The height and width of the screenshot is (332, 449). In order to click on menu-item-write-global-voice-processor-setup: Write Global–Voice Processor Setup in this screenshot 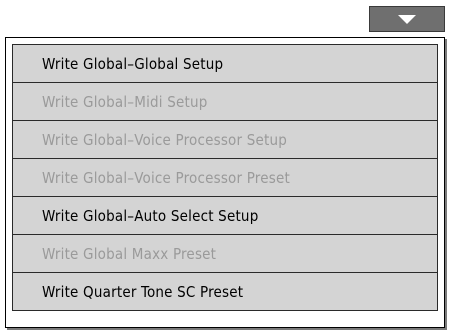, I will do `click(225, 139)`.